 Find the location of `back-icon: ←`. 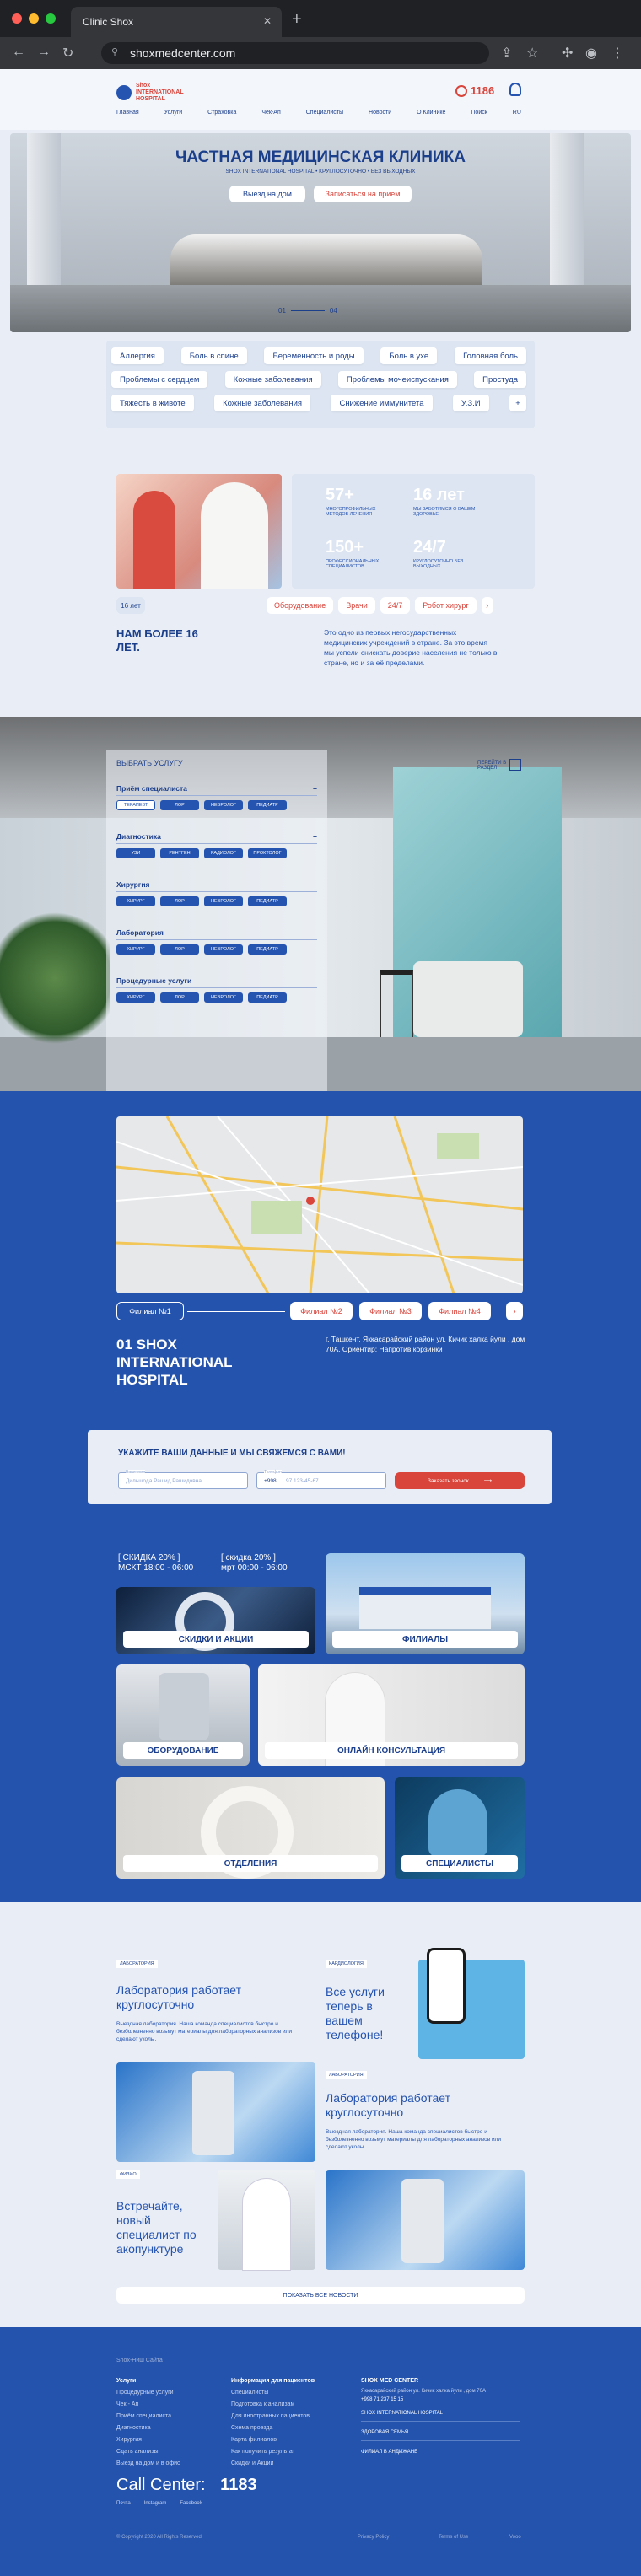

back-icon: ← is located at coordinates (19, 53).